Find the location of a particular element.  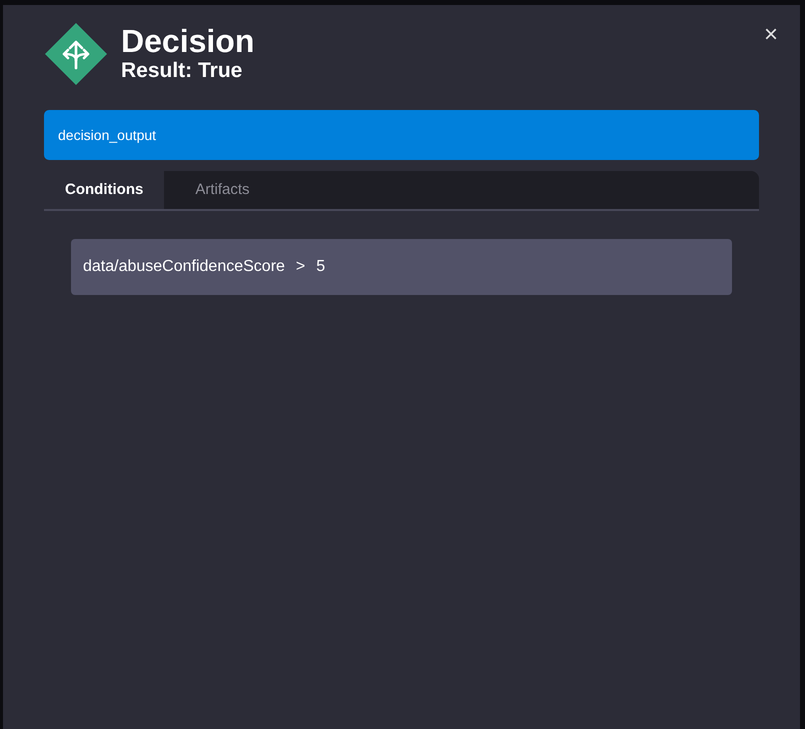

condition-field: data/abuseConfidenceScore is located at coordinates (184, 267).